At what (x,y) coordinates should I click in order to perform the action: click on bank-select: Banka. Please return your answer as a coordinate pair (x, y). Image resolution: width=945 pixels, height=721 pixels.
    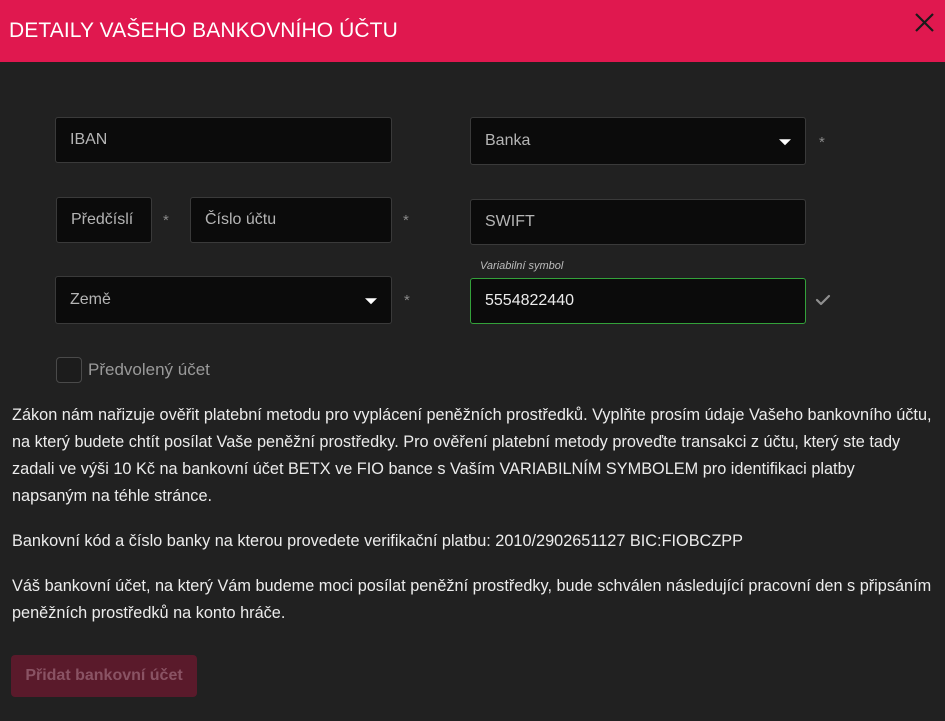
    Looking at the image, I should click on (638, 141).